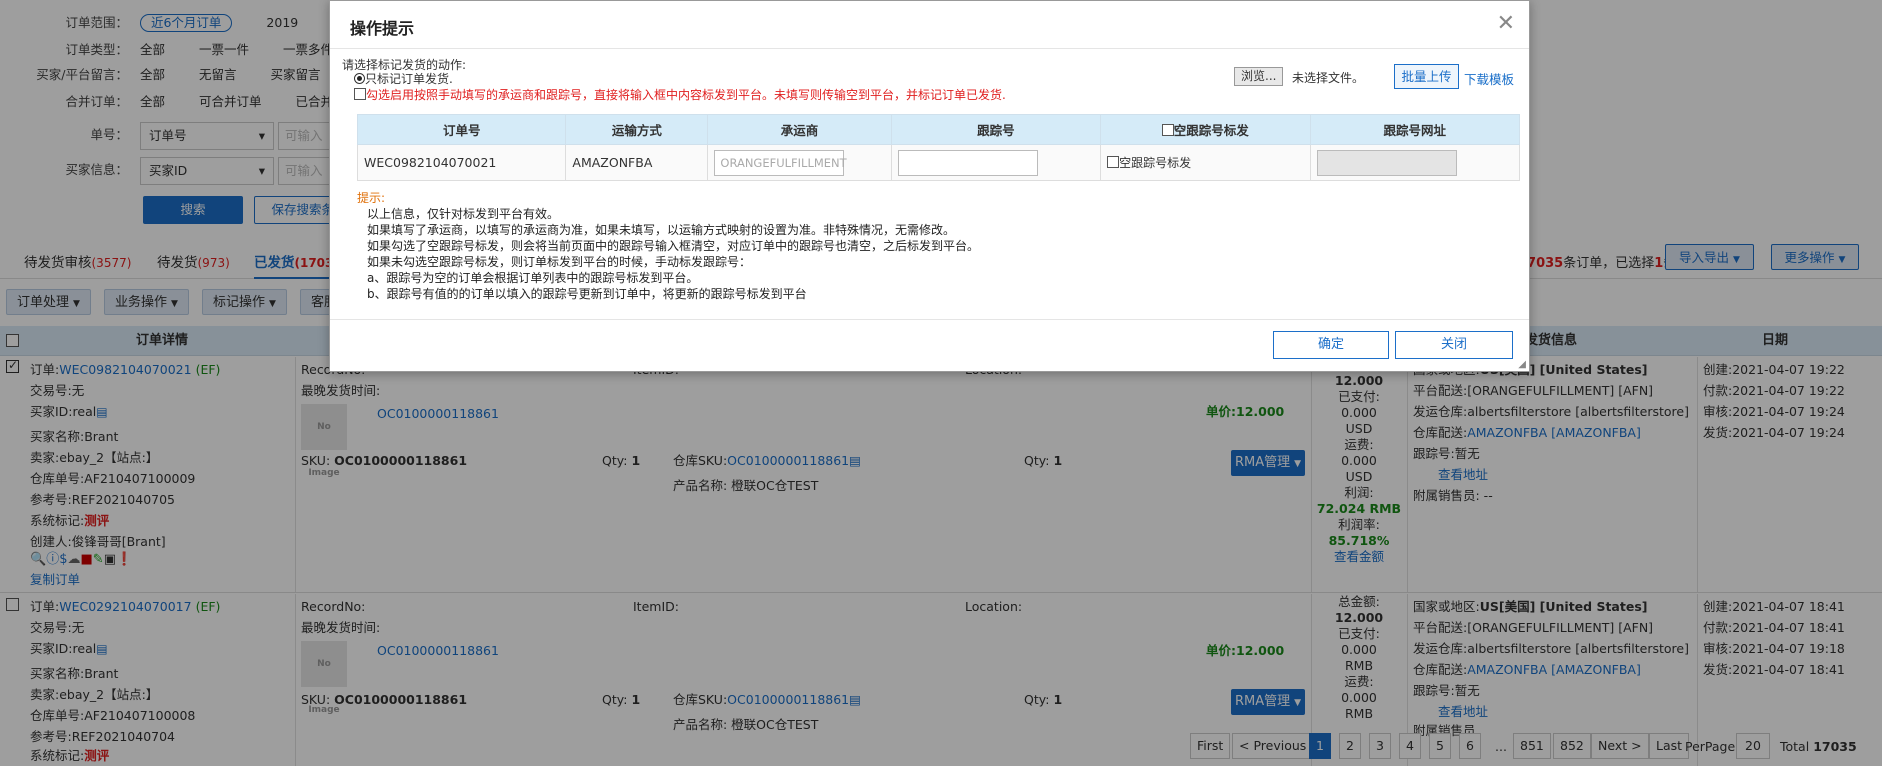 This screenshot has width=1882, height=766. What do you see at coordinates (359, 78) in the screenshot?
I see `radio-button` at bounding box center [359, 78].